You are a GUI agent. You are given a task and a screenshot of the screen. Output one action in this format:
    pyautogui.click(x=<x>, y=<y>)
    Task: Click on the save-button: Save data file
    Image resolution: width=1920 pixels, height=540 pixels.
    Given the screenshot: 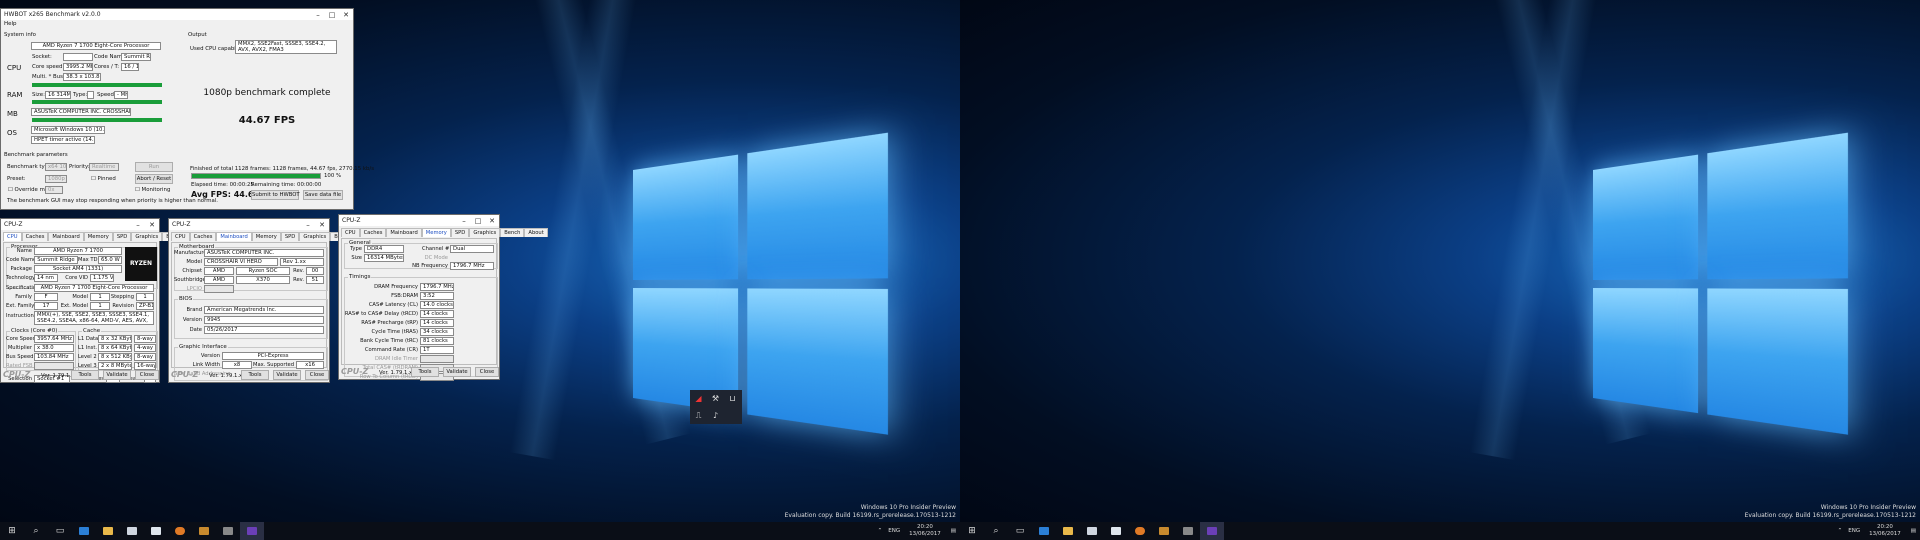 What is the action you would take?
    pyautogui.click(x=323, y=195)
    